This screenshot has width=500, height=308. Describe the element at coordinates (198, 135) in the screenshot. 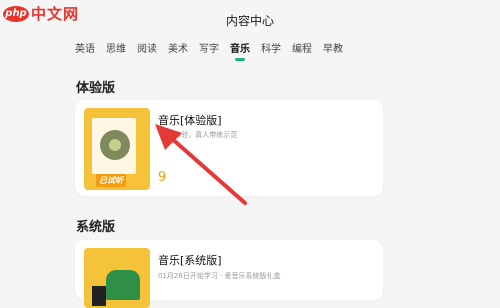

I see `course-subtitle: ·优先体验，真人带练示范` at that location.